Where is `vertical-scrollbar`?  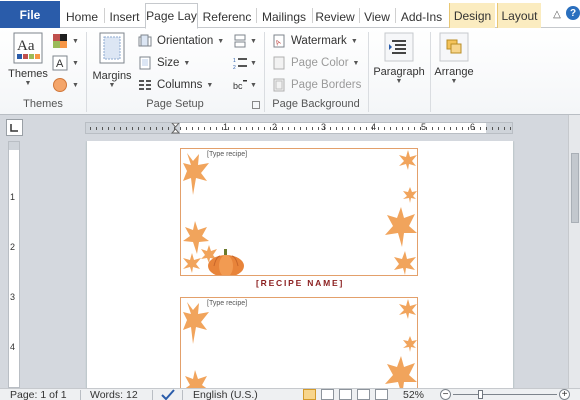 vertical-scrollbar is located at coordinates (574, 251).